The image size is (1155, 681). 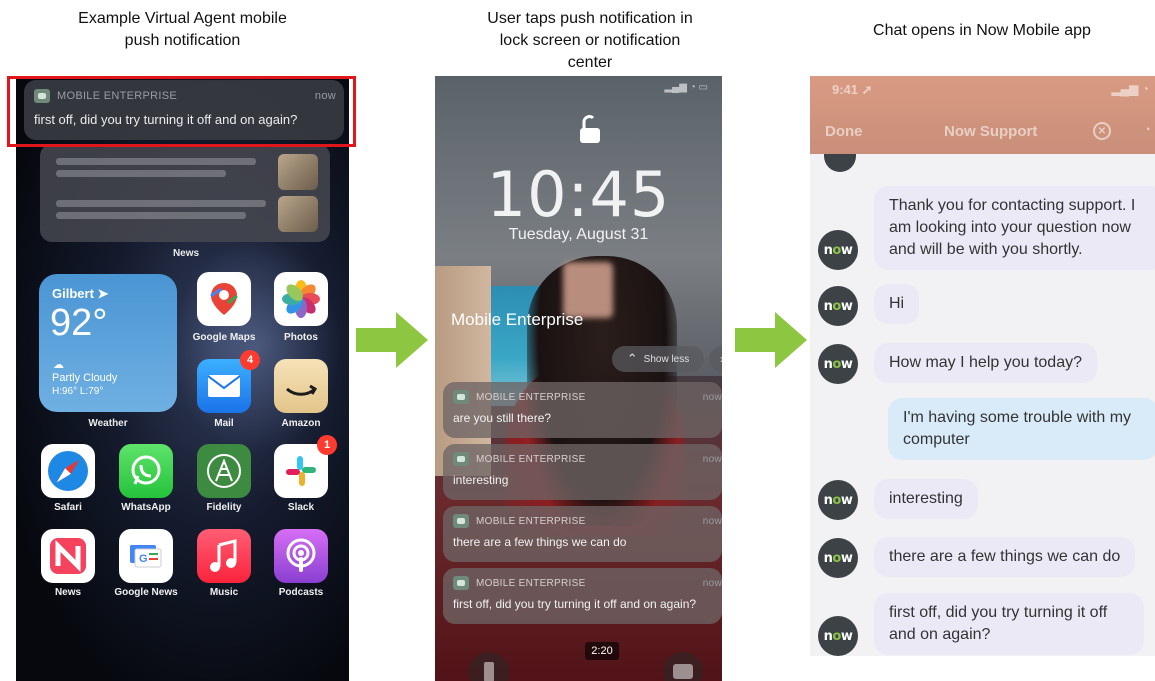 What do you see at coordinates (1130, 89) in the screenshot?
I see `status-bar-icons: ▂▄▆ ◔` at bounding box center [1130, 89].